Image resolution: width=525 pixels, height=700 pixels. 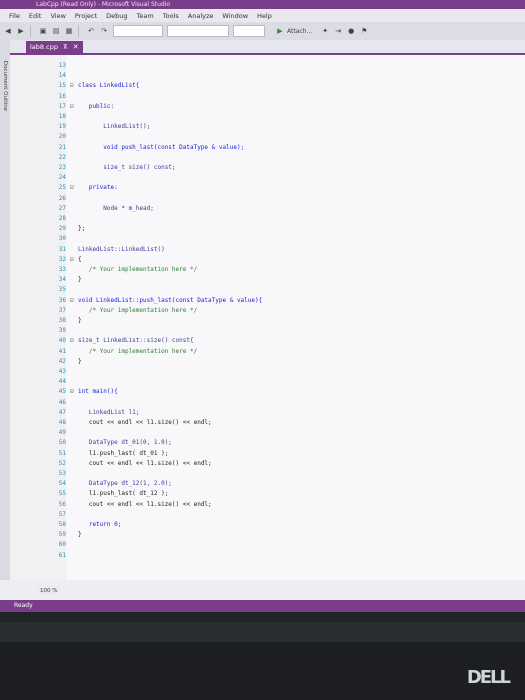 What do you see at coordinates (76, 47) in the screenshot?
I see `close-icon: ✕` at bounding box center [76, 47].